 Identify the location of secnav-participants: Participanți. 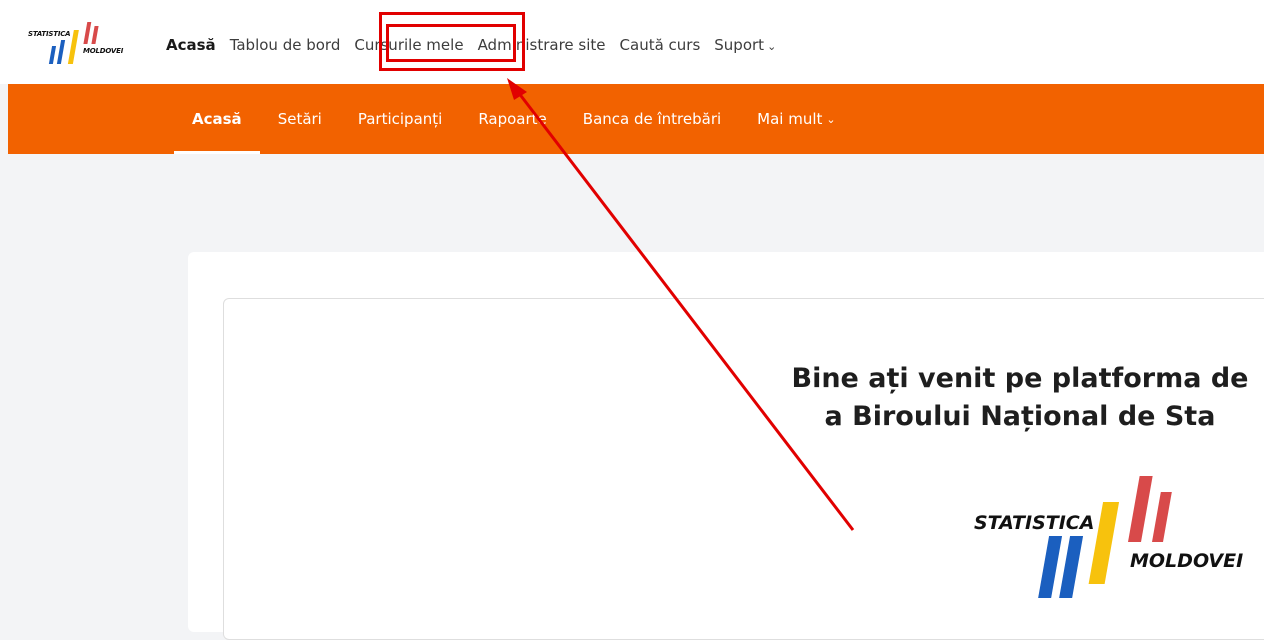
(400, 119).